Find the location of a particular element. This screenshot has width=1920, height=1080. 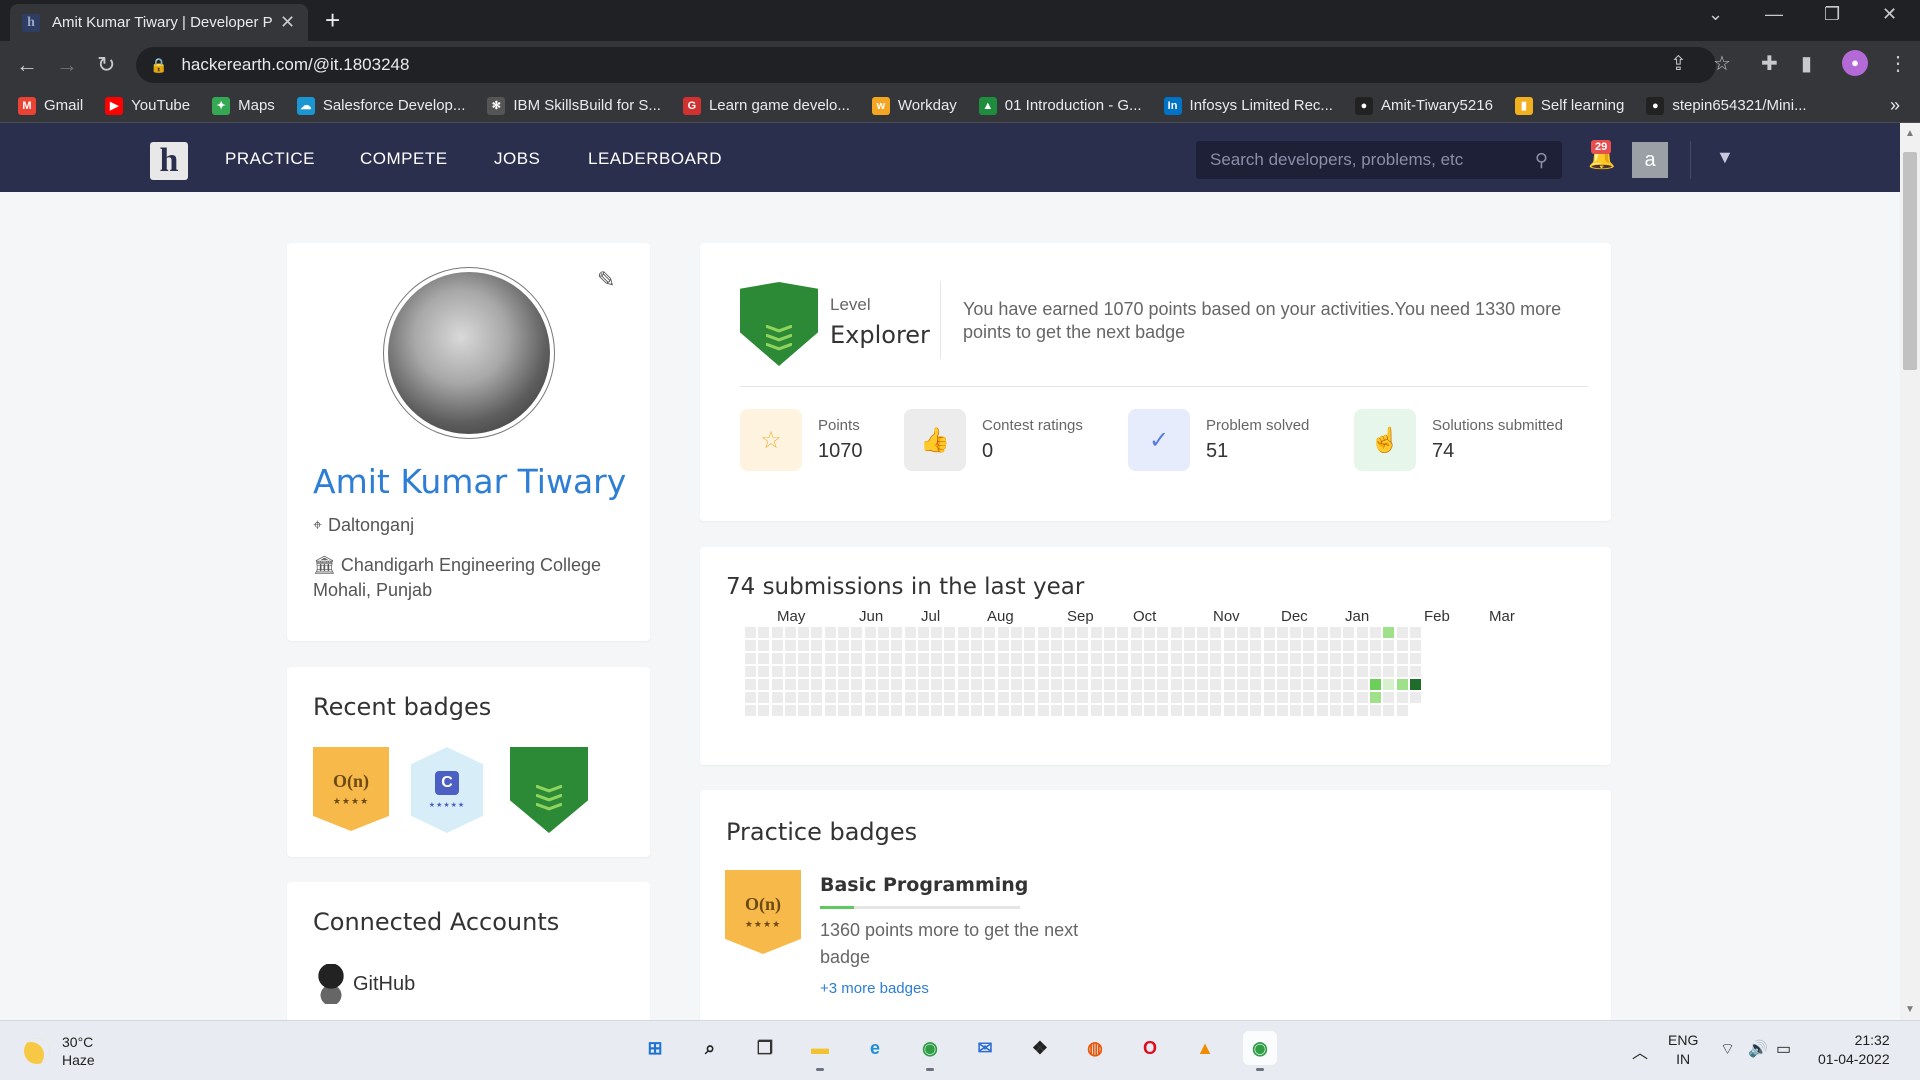

tab-search-chevron-icon: ⌄ is located at coordinates (1715, 14).